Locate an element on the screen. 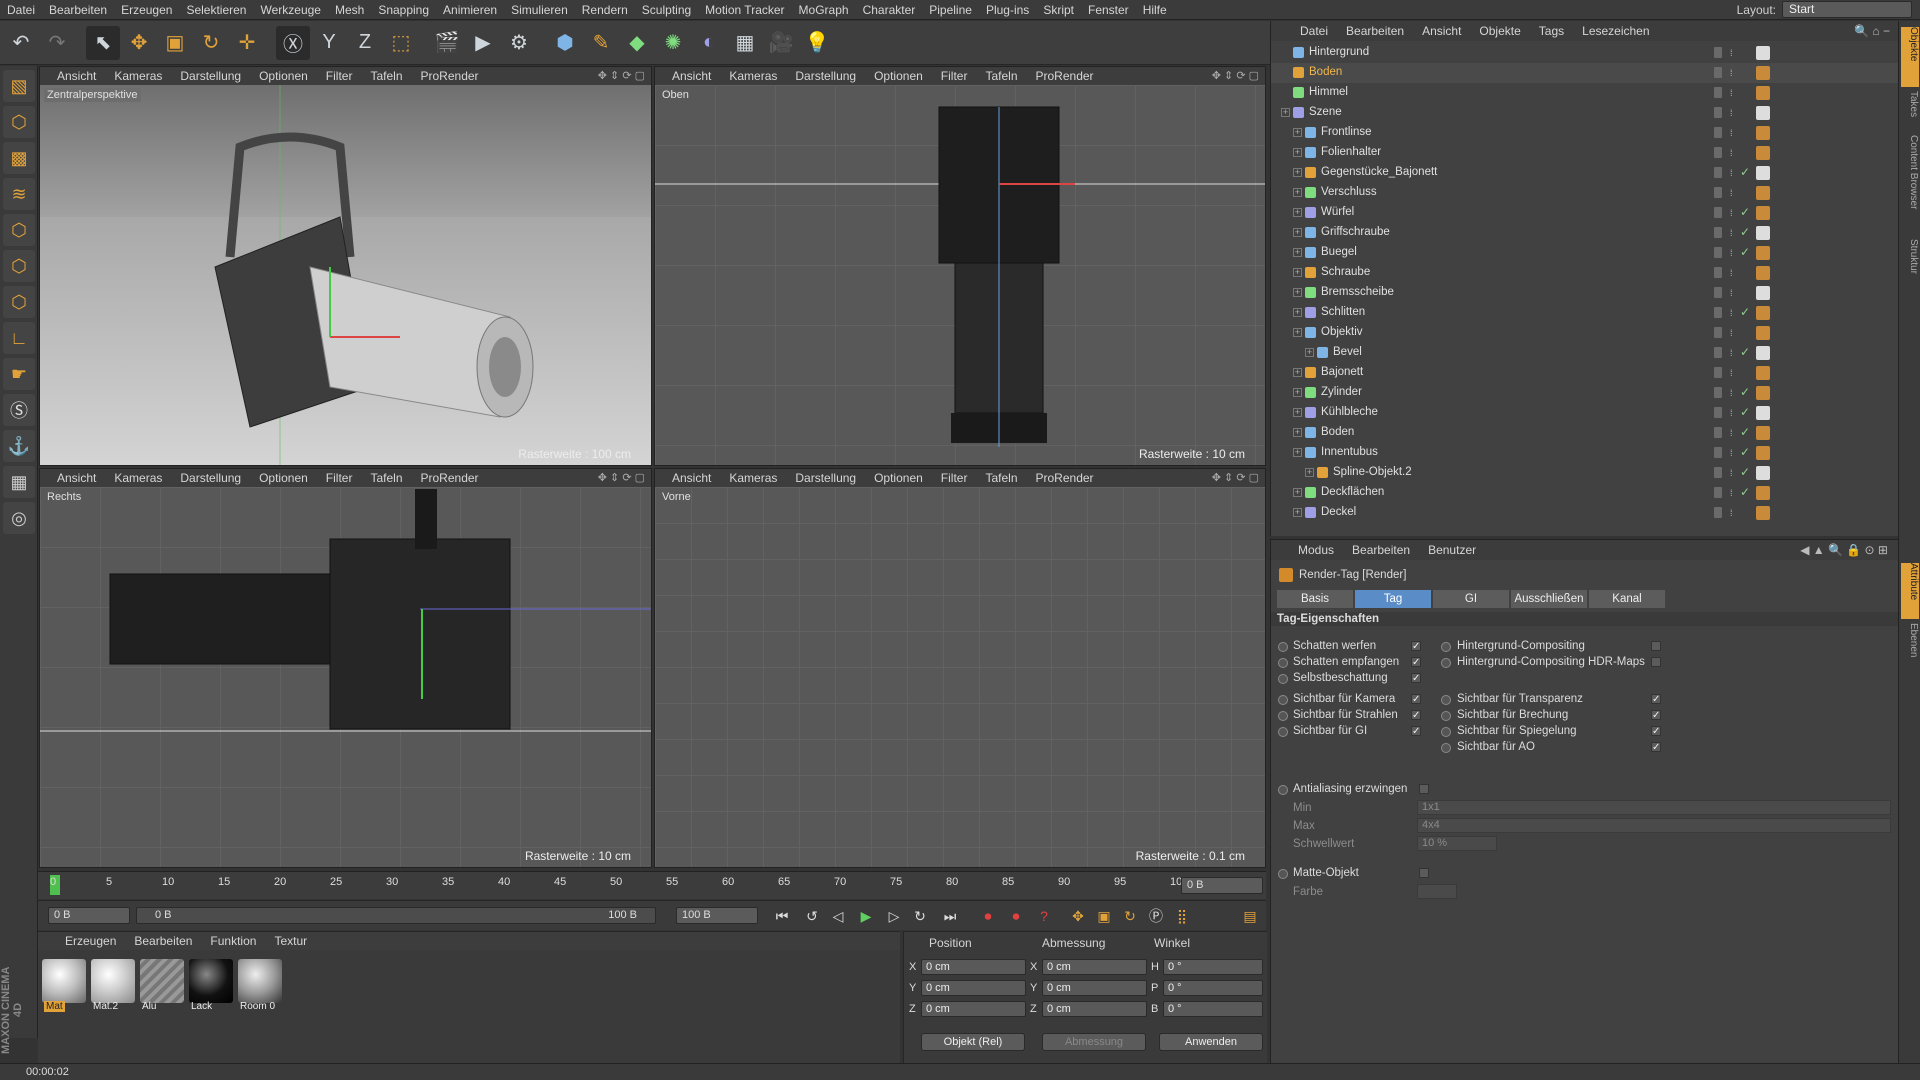  size-y-field: 0 cm is located at coordinates (1094, 988).